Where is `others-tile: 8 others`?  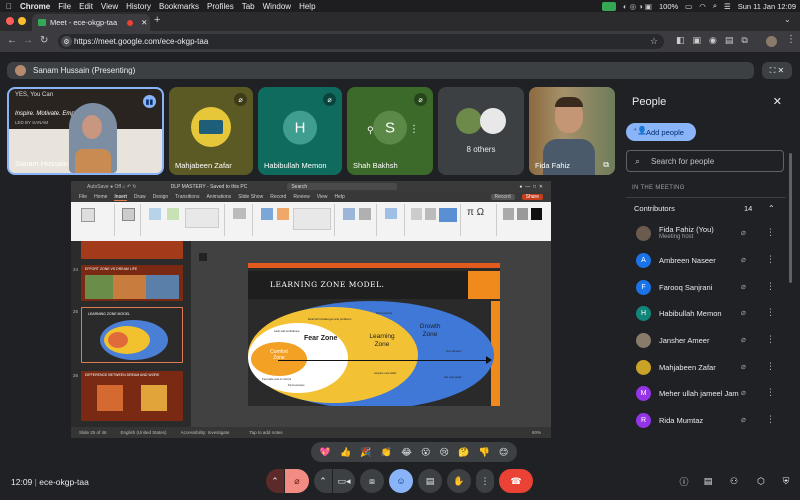
others-tile: 8 others is located at coordinates (481, 131).